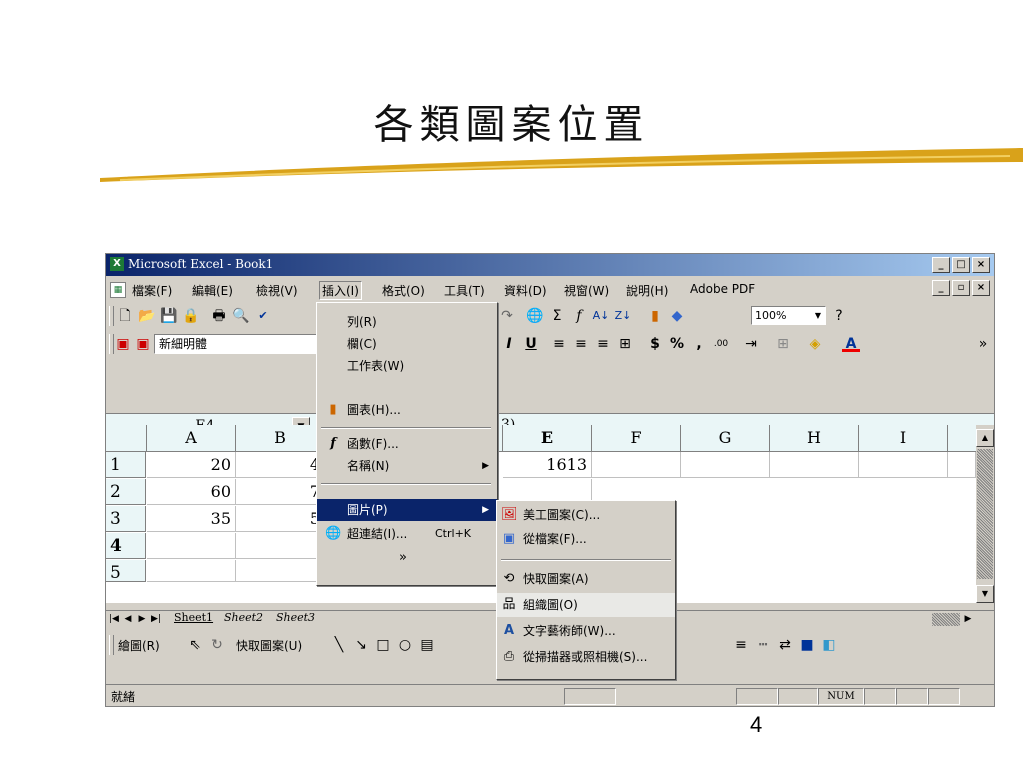 This screenshot has height=767, width=1023. Describe the element at coordinates (191, 519) in the screenshot. I see `cell-a3: 35` at that location.